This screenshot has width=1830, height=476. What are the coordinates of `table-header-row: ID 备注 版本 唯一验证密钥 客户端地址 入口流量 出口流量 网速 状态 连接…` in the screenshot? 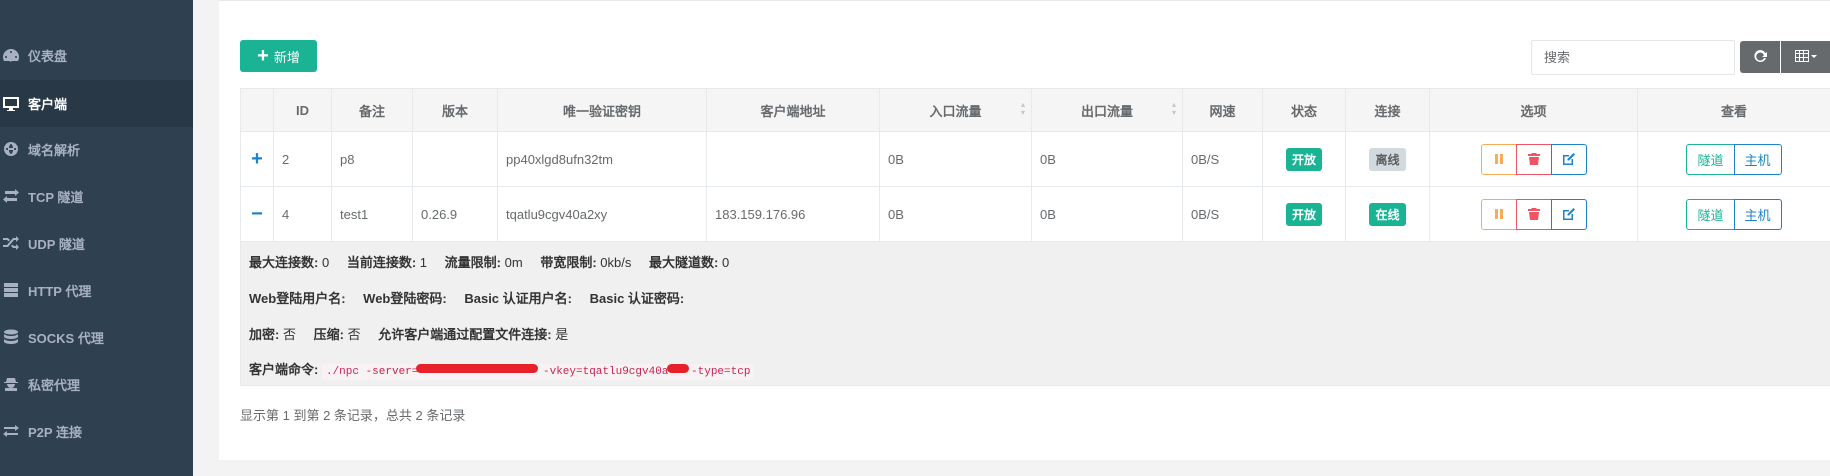 It's located at (1035, 110).